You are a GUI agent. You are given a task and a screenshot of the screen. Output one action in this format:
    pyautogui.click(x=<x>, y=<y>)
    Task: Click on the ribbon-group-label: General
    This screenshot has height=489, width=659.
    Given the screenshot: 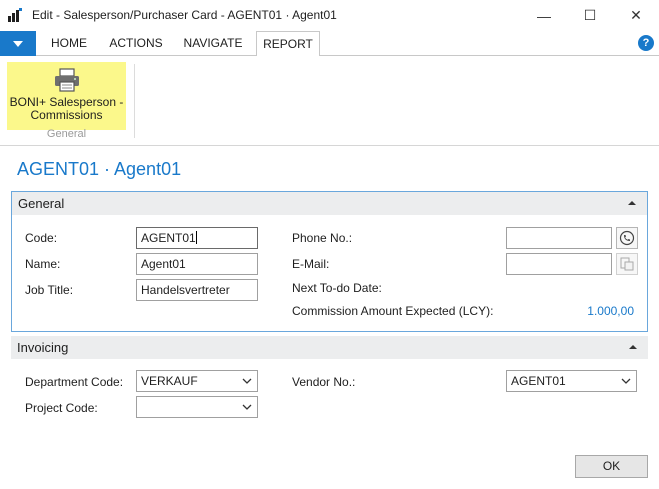 What is the action you would take?
    pyautogui.click(x=66, y=134)
    